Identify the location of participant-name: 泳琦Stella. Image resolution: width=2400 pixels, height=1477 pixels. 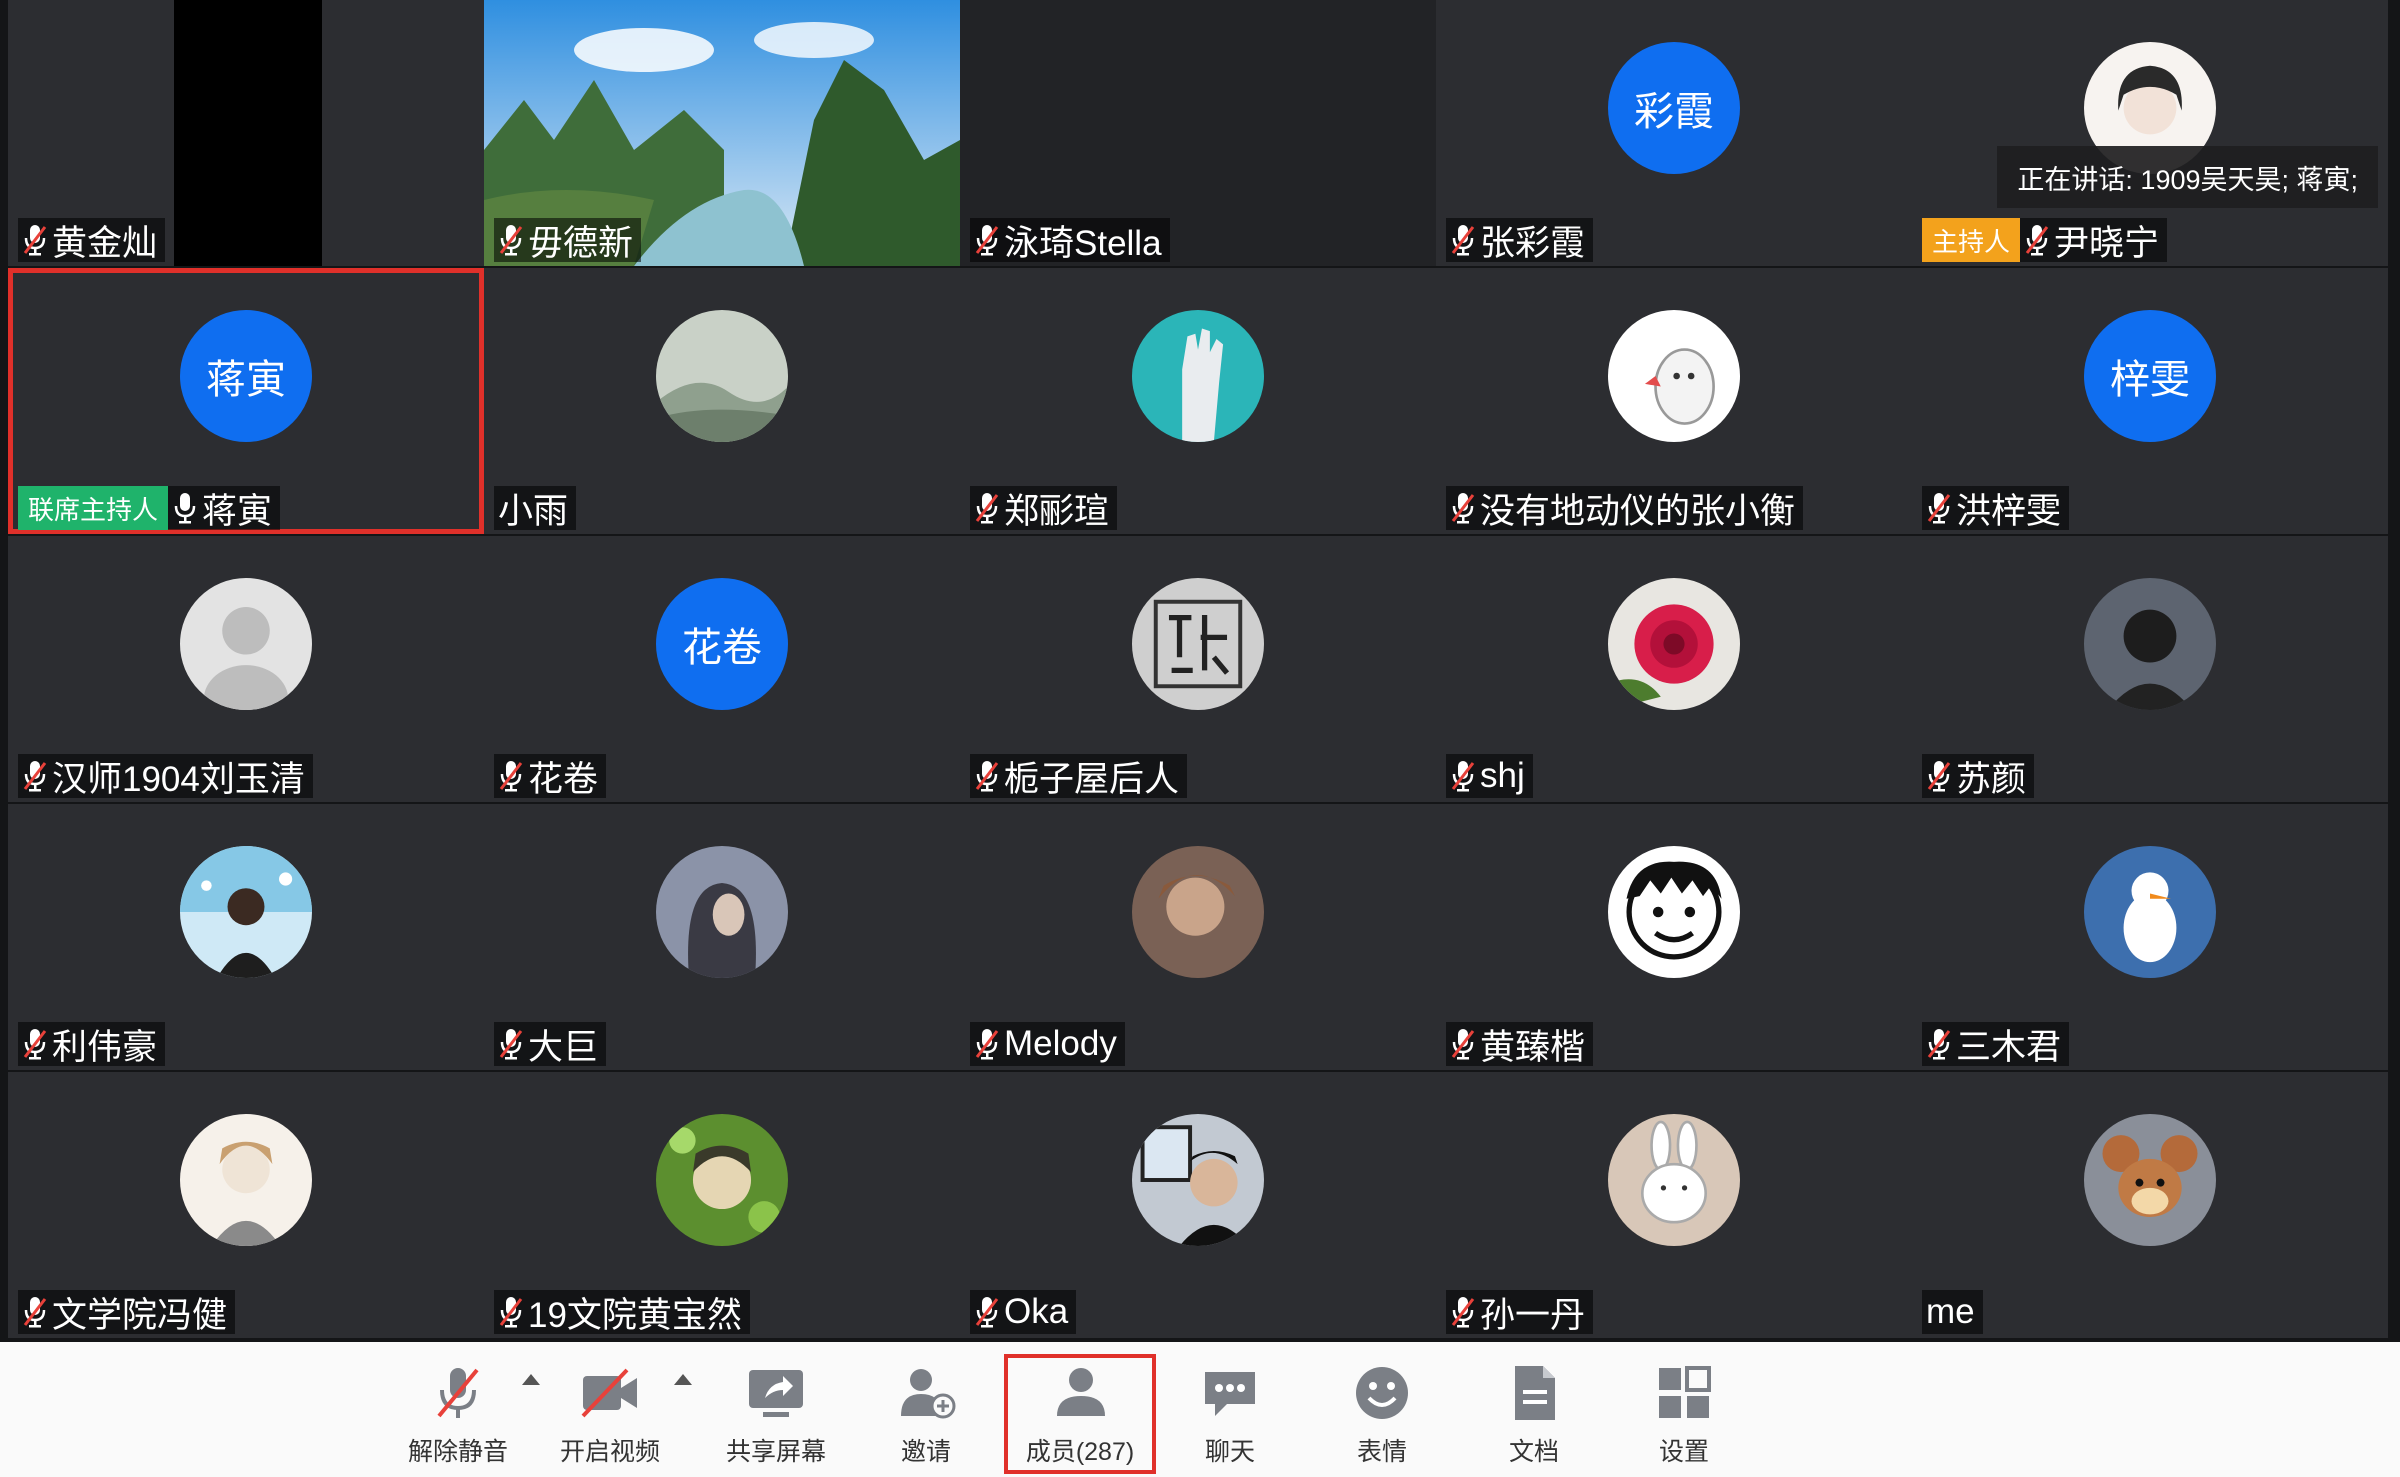
(1083, 243).